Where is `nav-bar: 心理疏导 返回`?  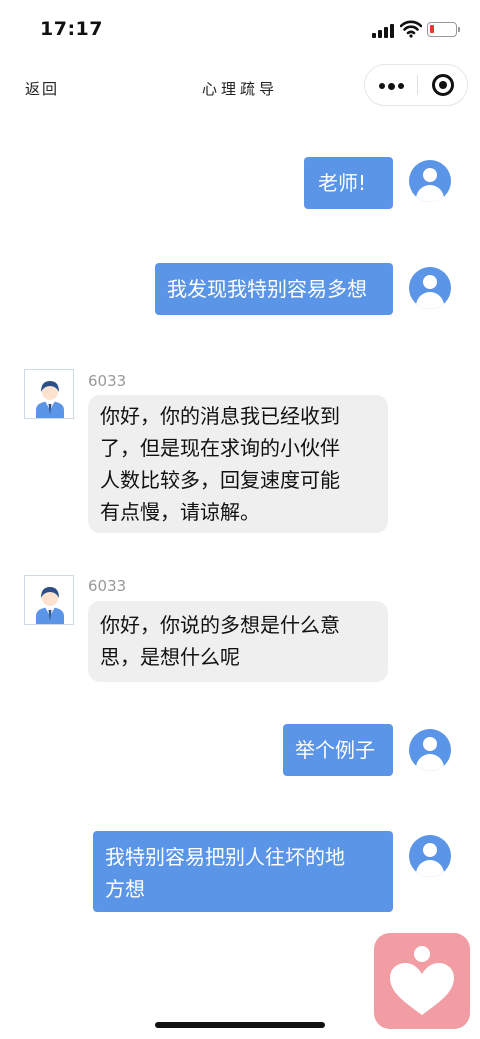 nav-bar: 心理疏导 返回 is located at coordinates (240, 87).